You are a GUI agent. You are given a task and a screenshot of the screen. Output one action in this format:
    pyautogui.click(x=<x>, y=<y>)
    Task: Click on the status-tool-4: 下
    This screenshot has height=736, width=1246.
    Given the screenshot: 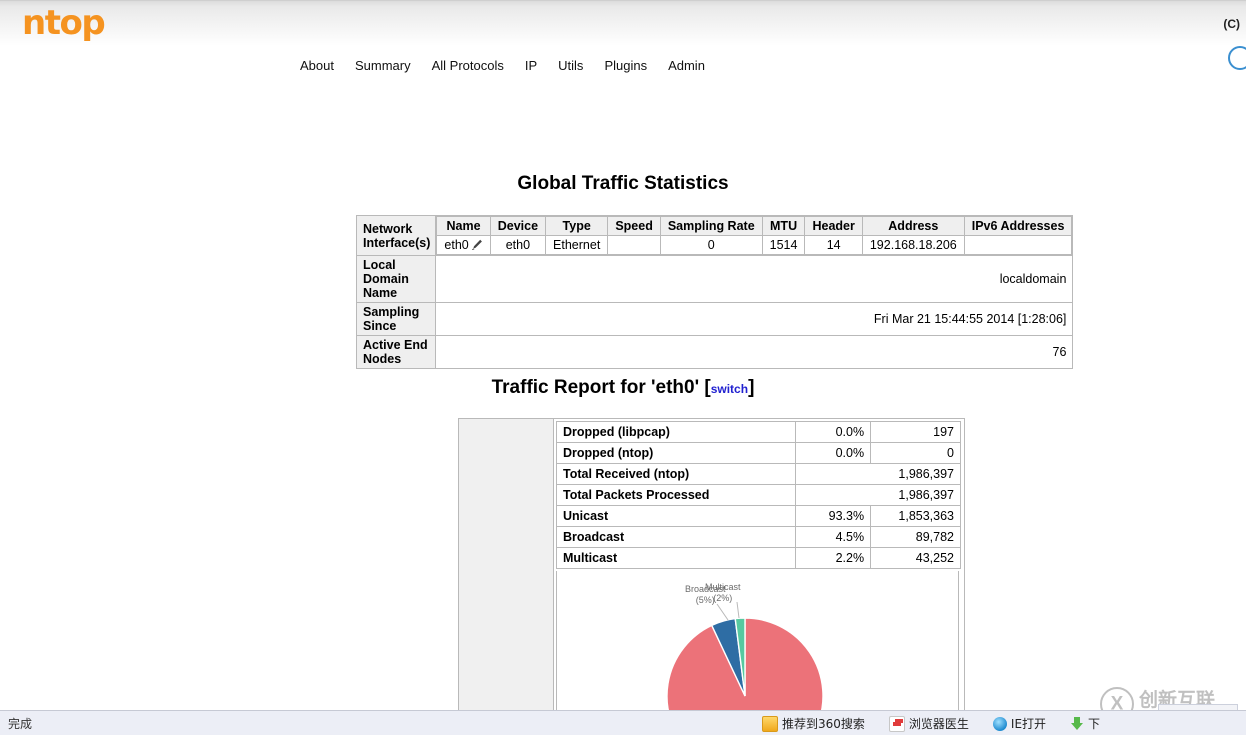 What is the action you would take?
    pyautogui.click(x=1085, y=723)
    